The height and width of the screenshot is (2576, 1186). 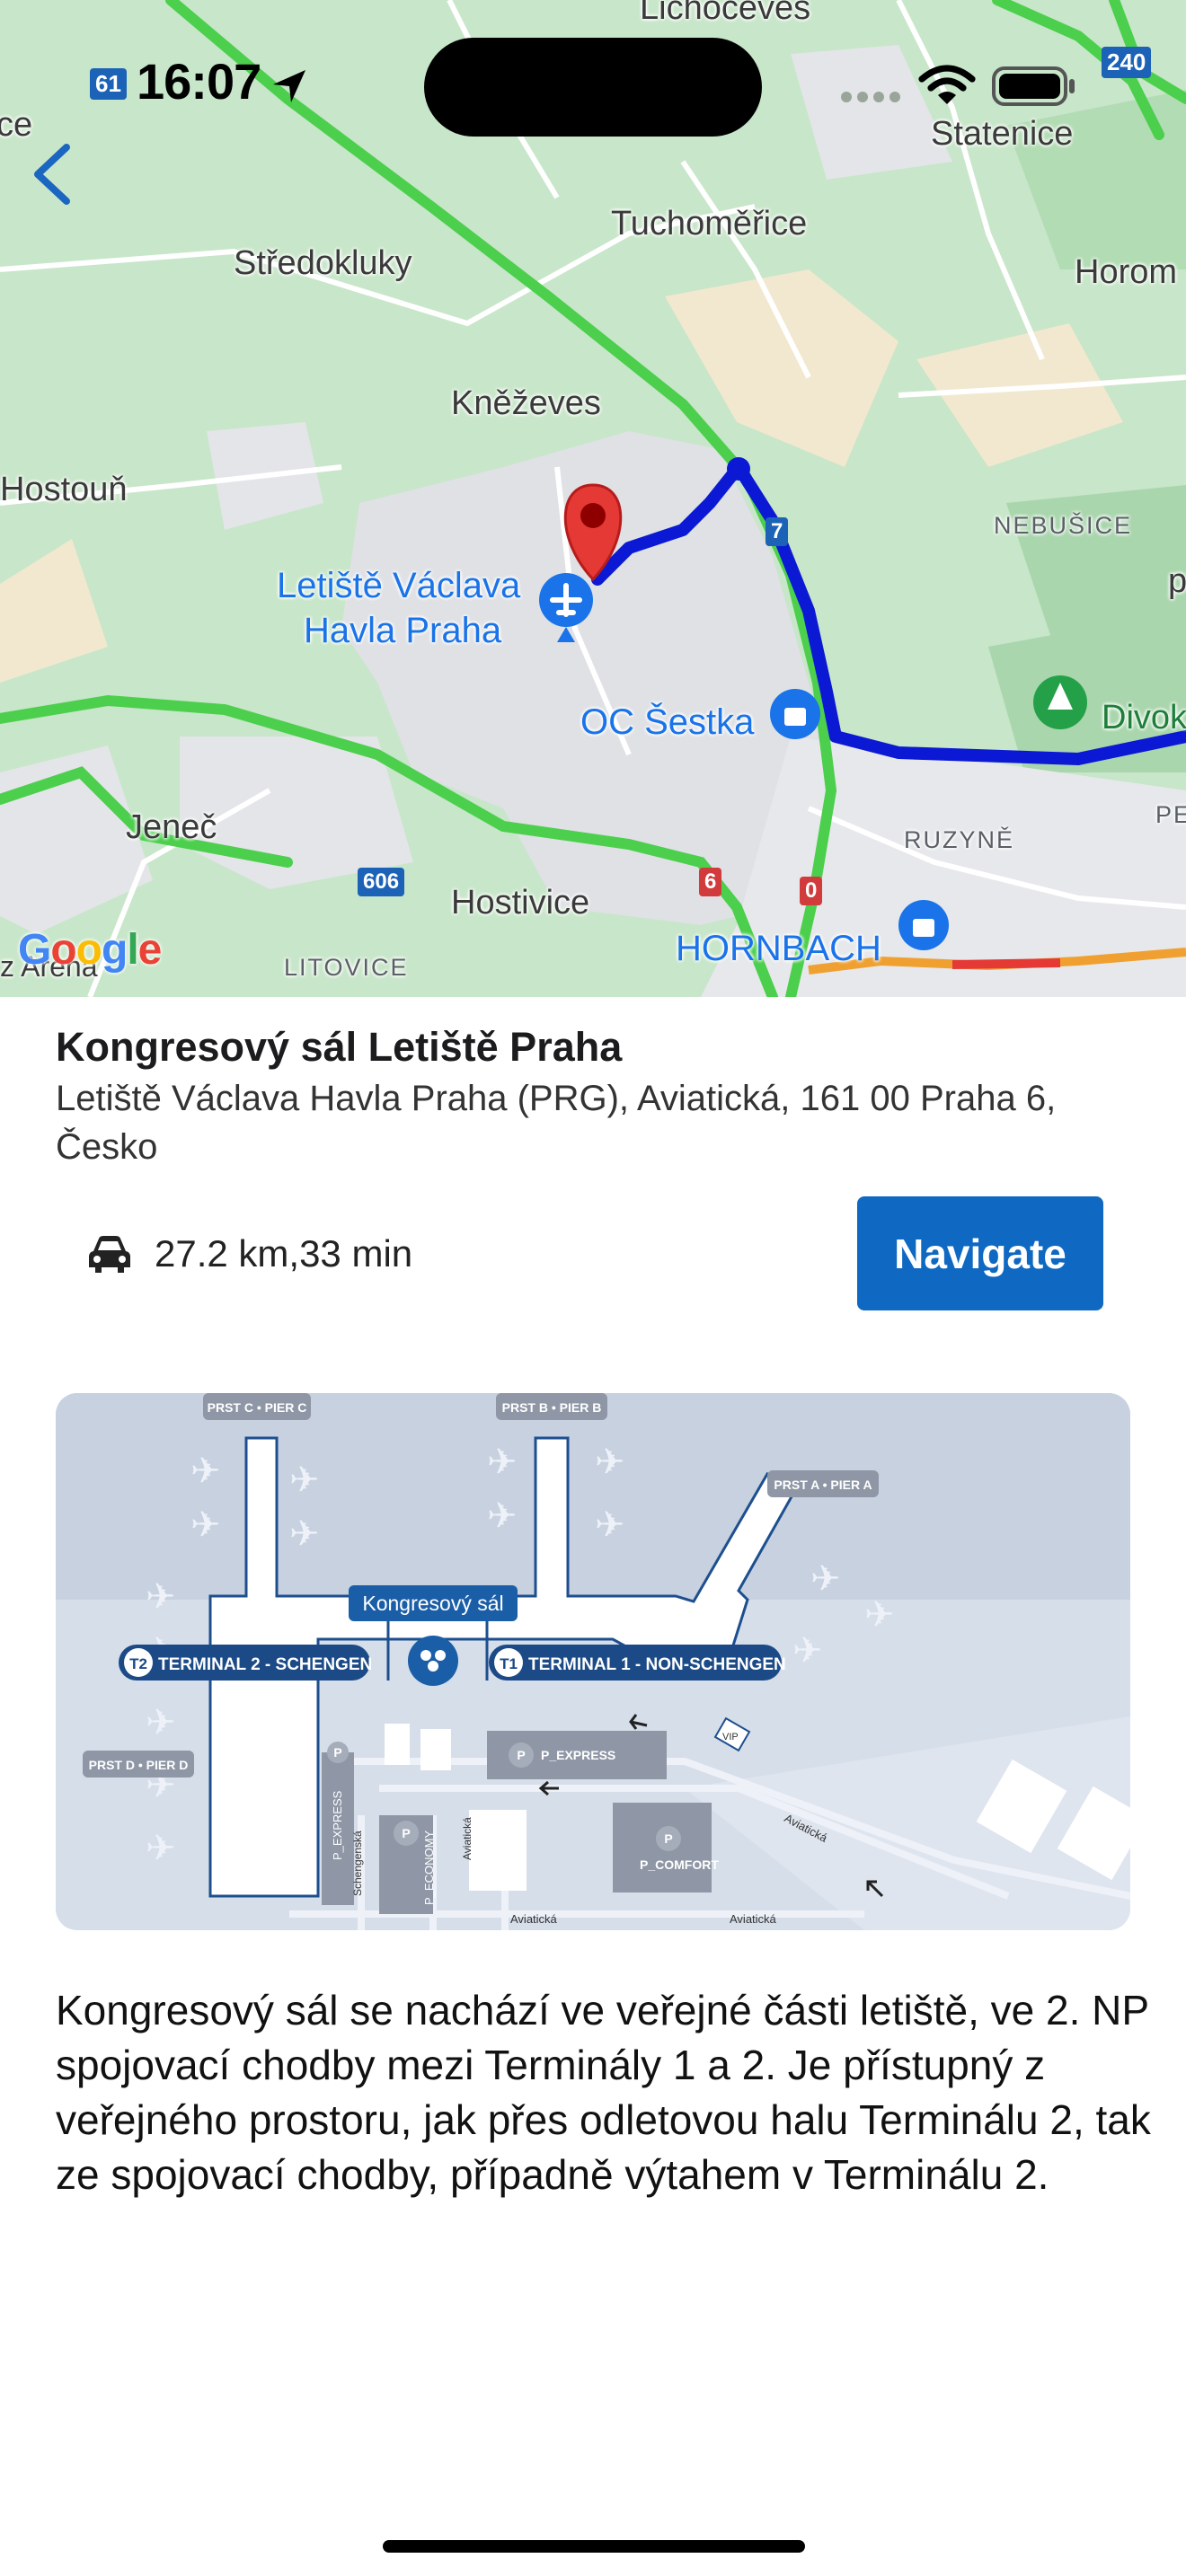 What do you see at coordinates (403, 630) in the screenshot?
I see `map-label-airport-line2: Havla Praha` at bounding box center [403, 630].